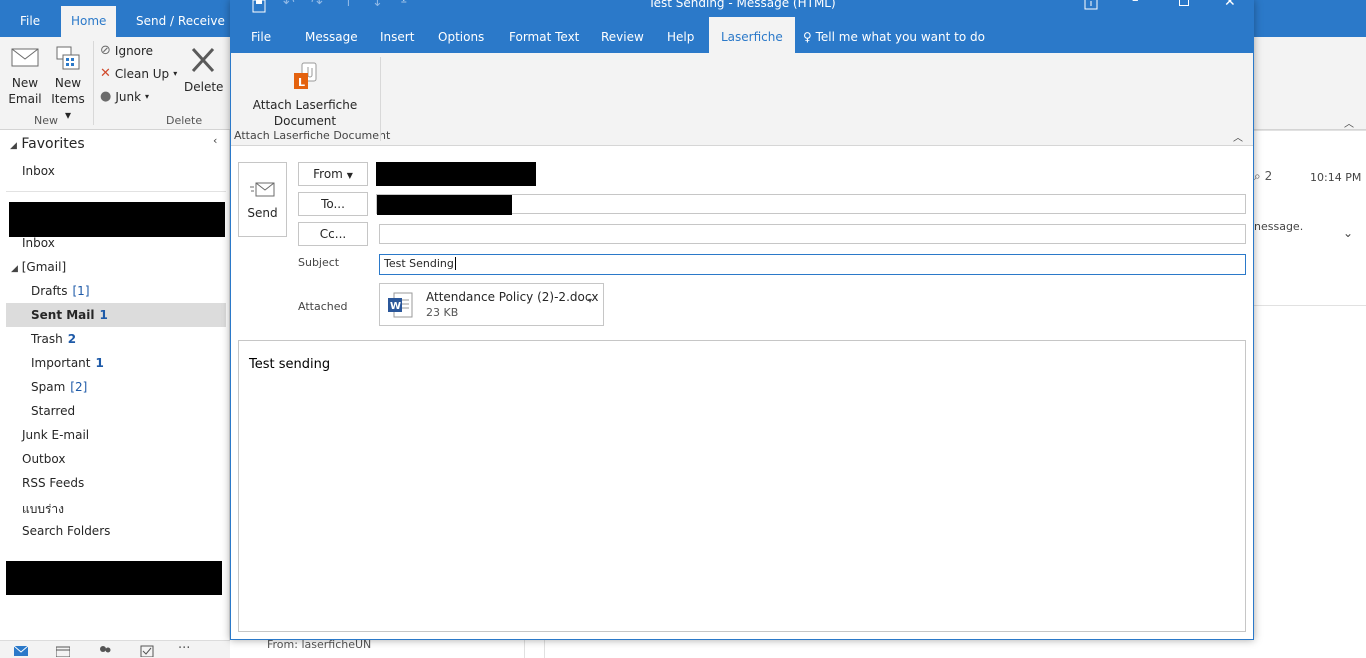 The height and width of the screenshot is (658, 1366). I want to click on folder-sent-mail: Sent Mail 1, so click(69, 315).